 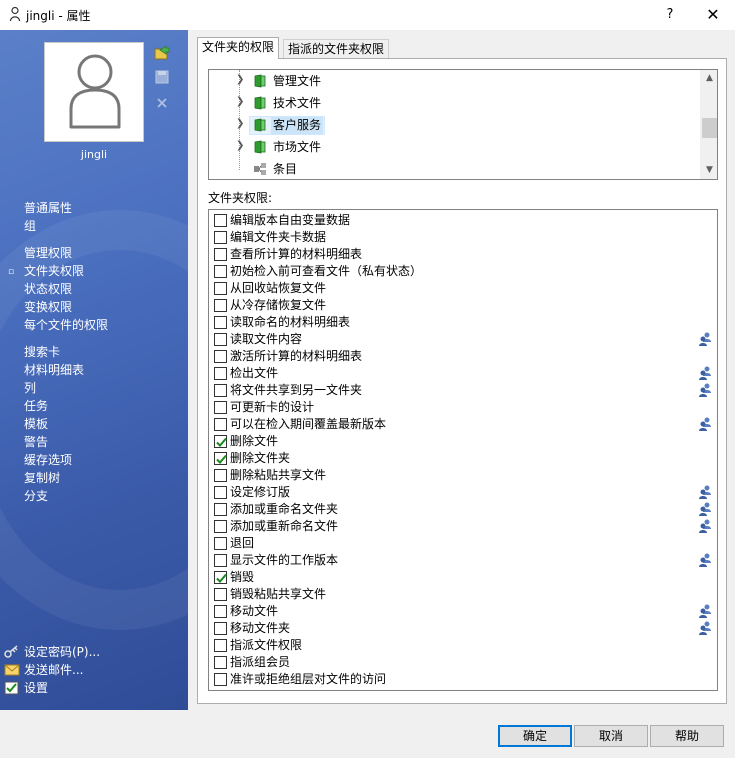 What do you see at coordinates (66, 253) in the screenshot?
I see `nav-admin-permissions: 管理权限` at bounding box center [66, 253].